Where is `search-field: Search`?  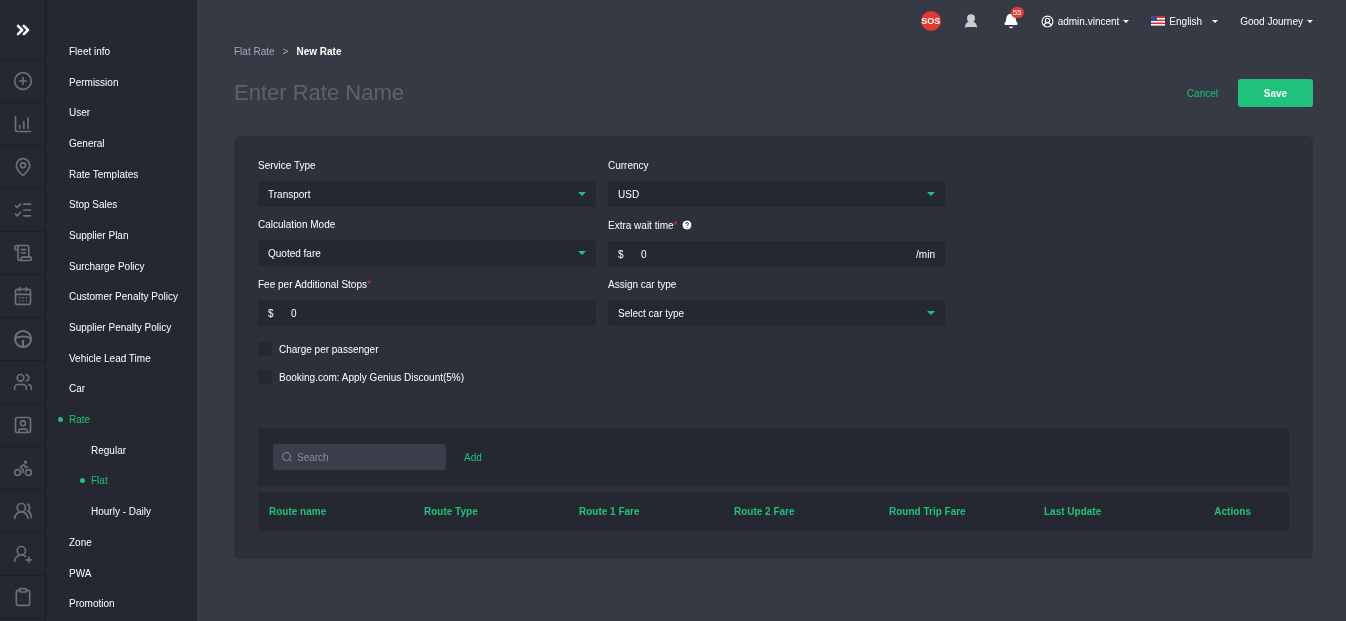 search-field: Search is located at coordinates (359, 457).